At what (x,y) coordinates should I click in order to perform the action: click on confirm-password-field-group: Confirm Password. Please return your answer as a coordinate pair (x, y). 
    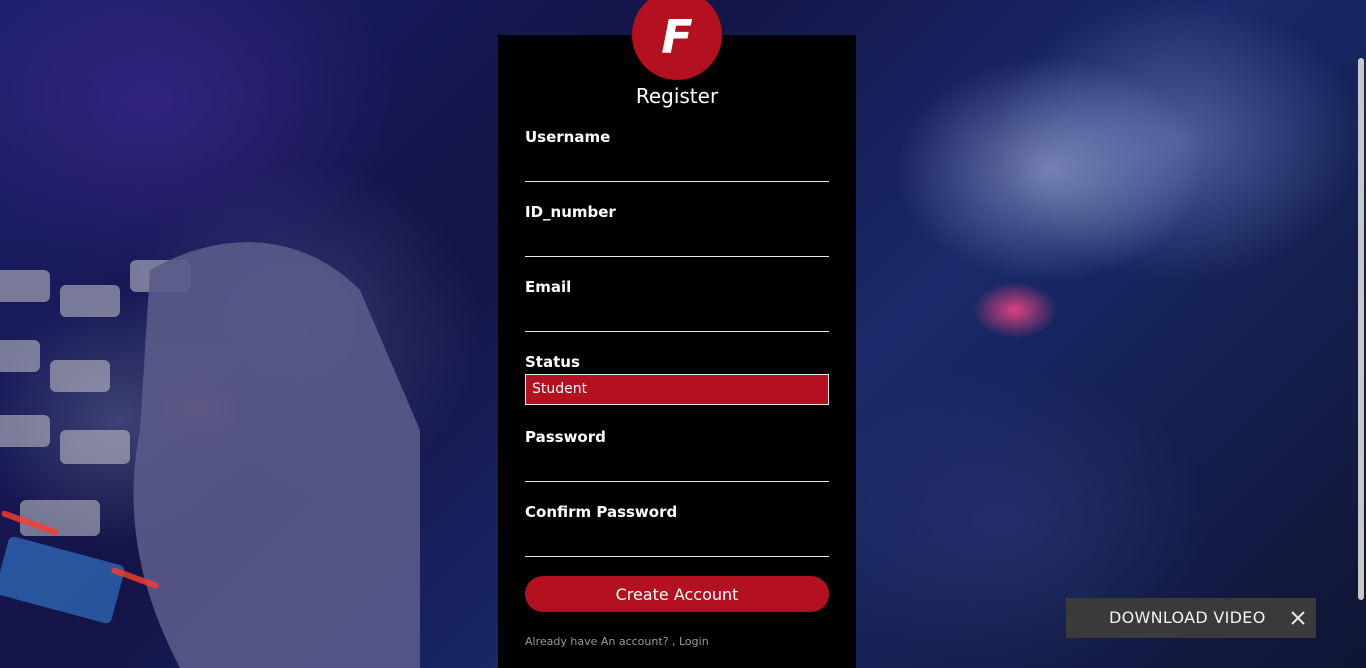
    Looking at the image, I should click on (677, 530).